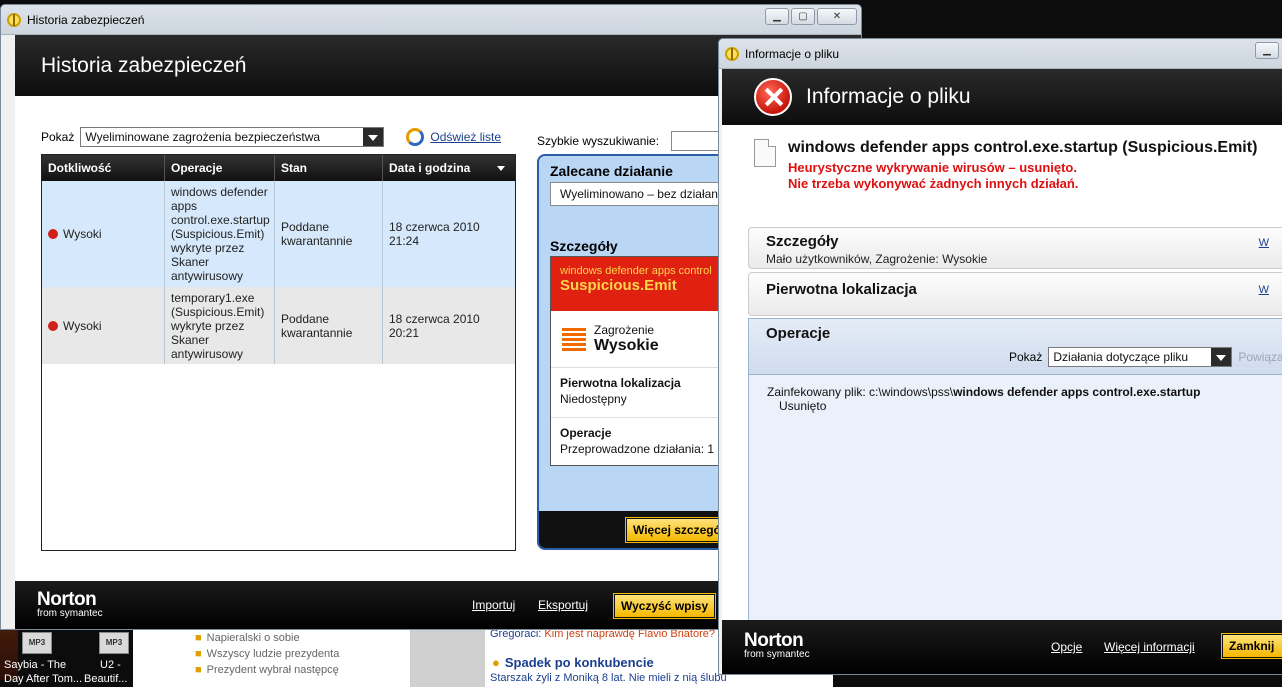 The width and height of the screenshot is (1282, 687). I want to click on close-button: ✕, so click(837, 16).